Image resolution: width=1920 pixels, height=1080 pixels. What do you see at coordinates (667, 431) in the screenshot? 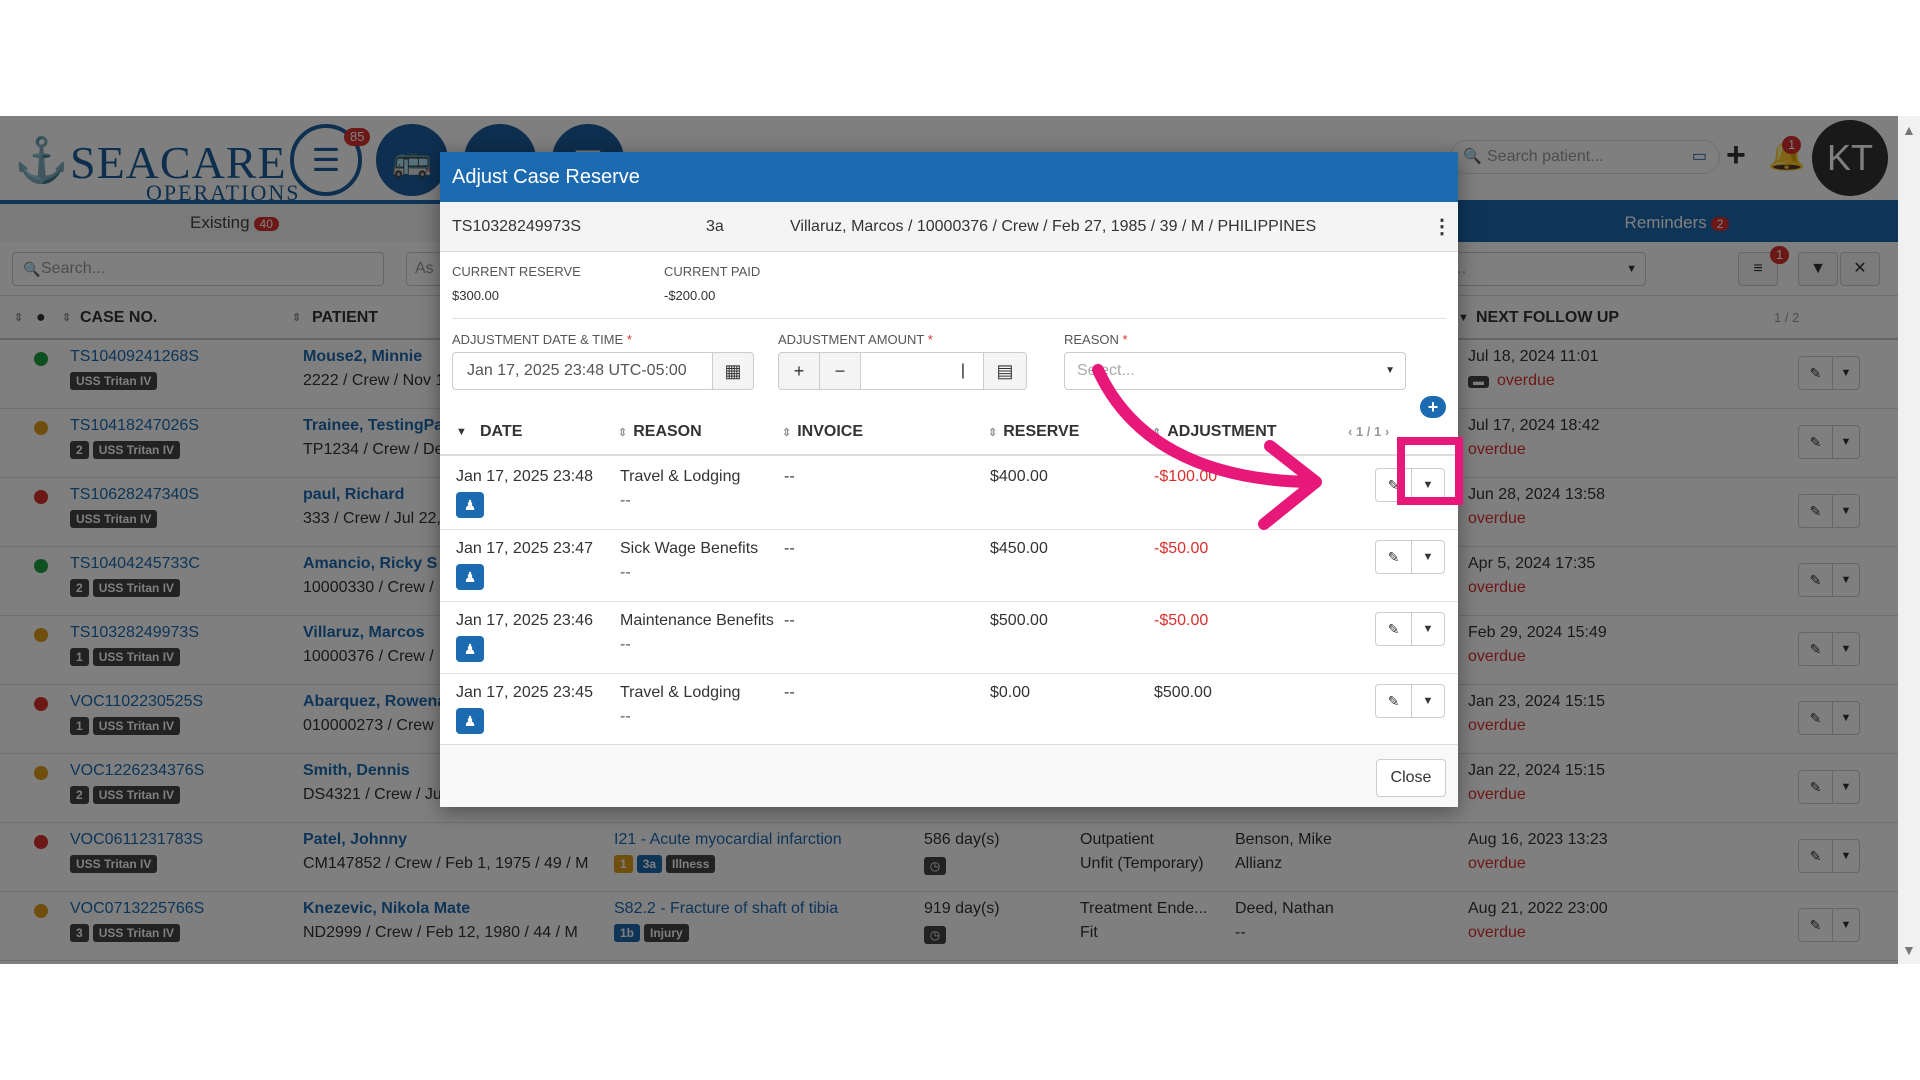
I see `reason-column-header: REASON` at bounding box center [667, 431].